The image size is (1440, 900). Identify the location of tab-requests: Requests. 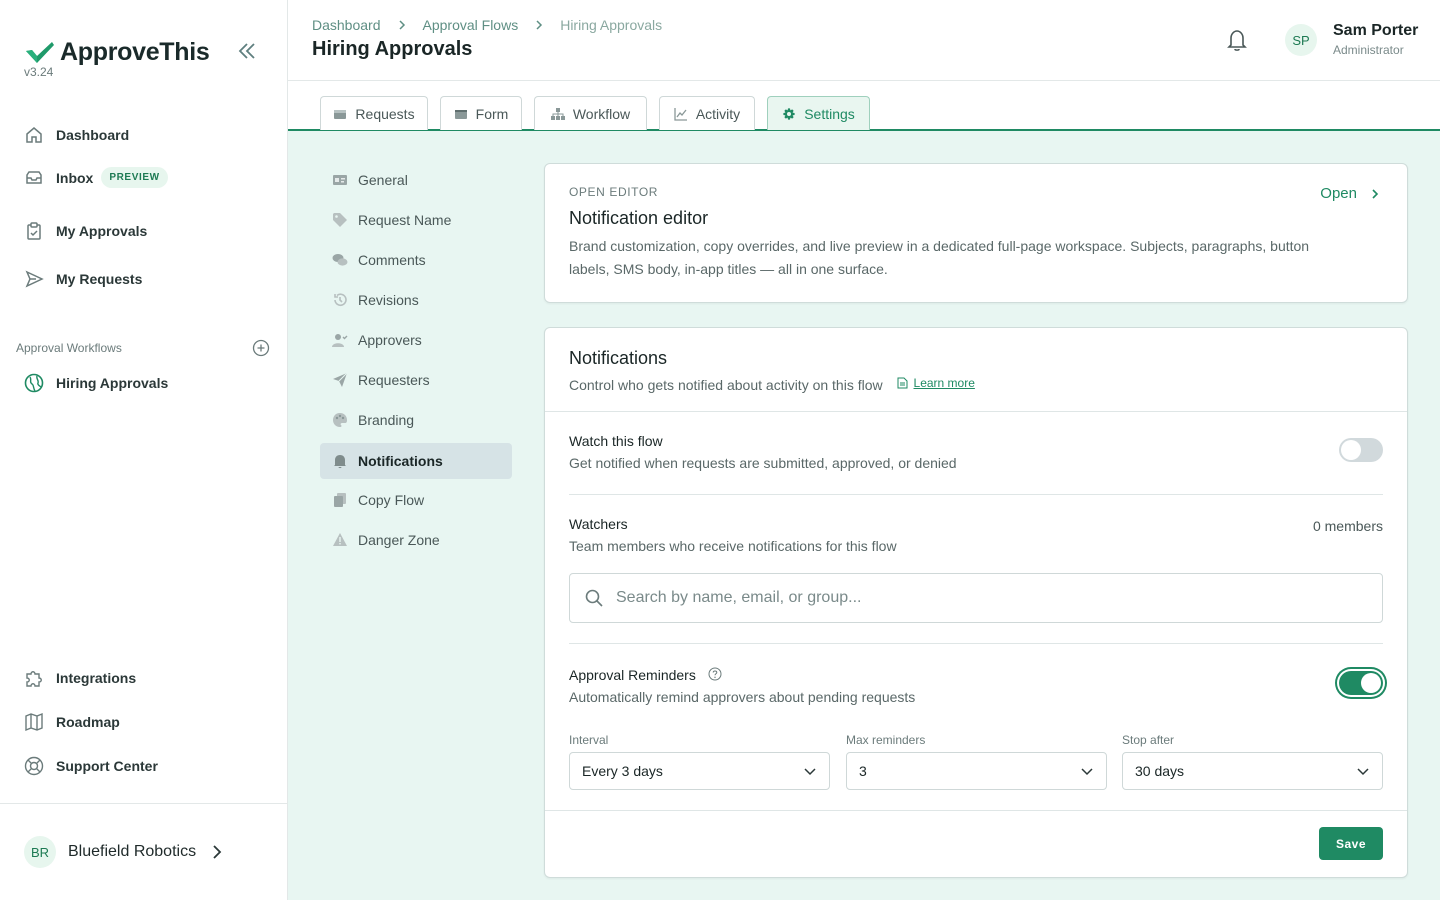
(374, 113).